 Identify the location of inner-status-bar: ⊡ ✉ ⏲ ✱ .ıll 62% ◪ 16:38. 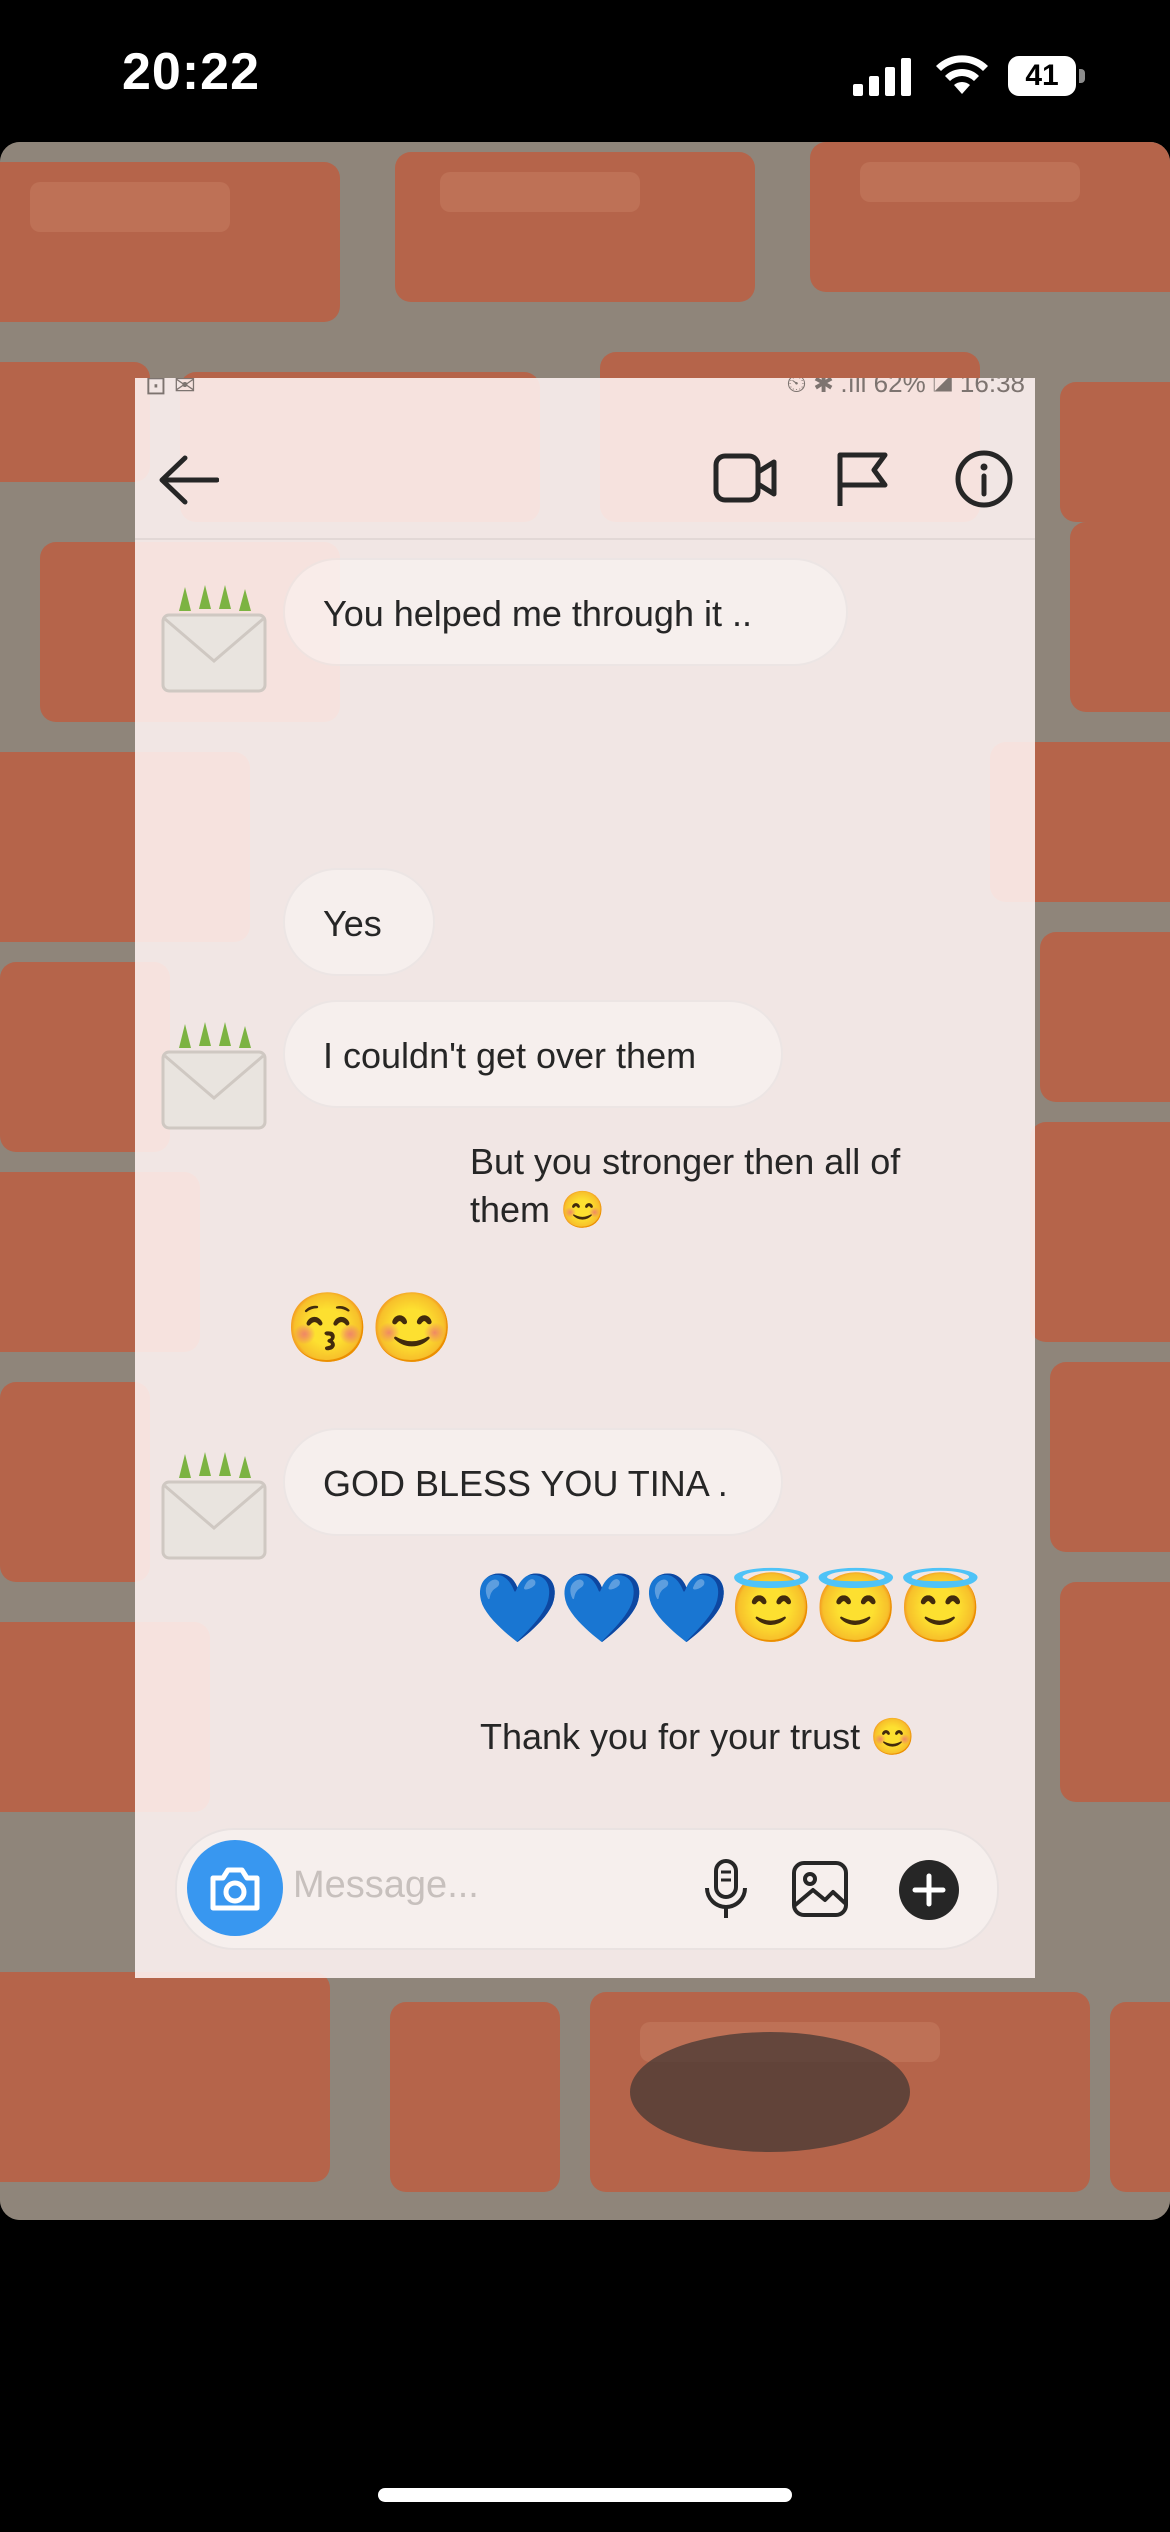
(585, 390).